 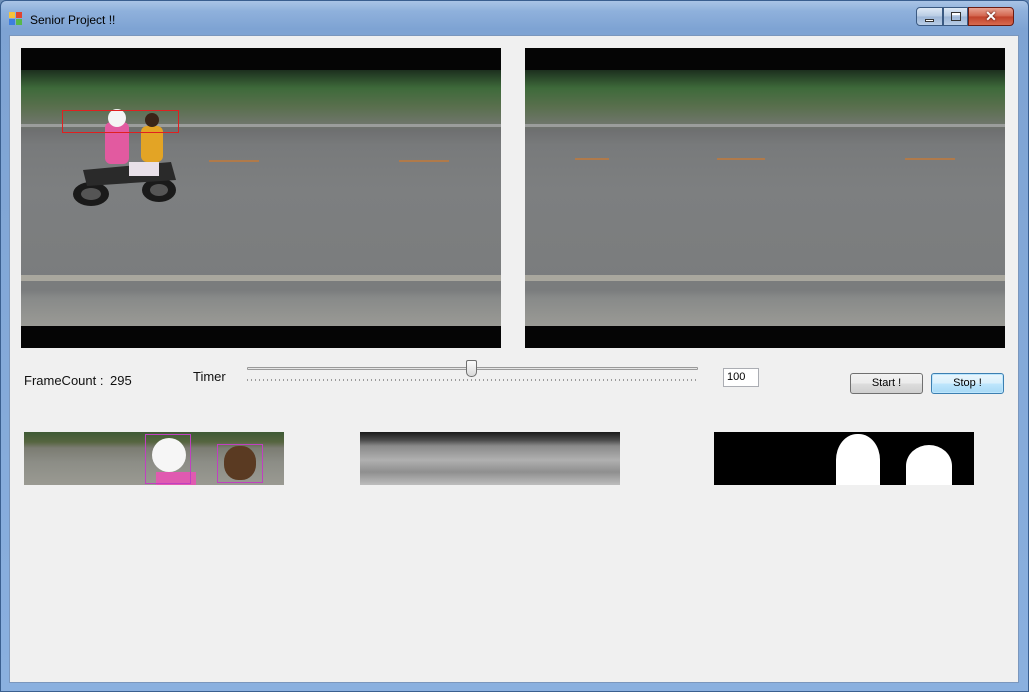 I want to click on stop-button: Stop !, so click(x=967, y=383).